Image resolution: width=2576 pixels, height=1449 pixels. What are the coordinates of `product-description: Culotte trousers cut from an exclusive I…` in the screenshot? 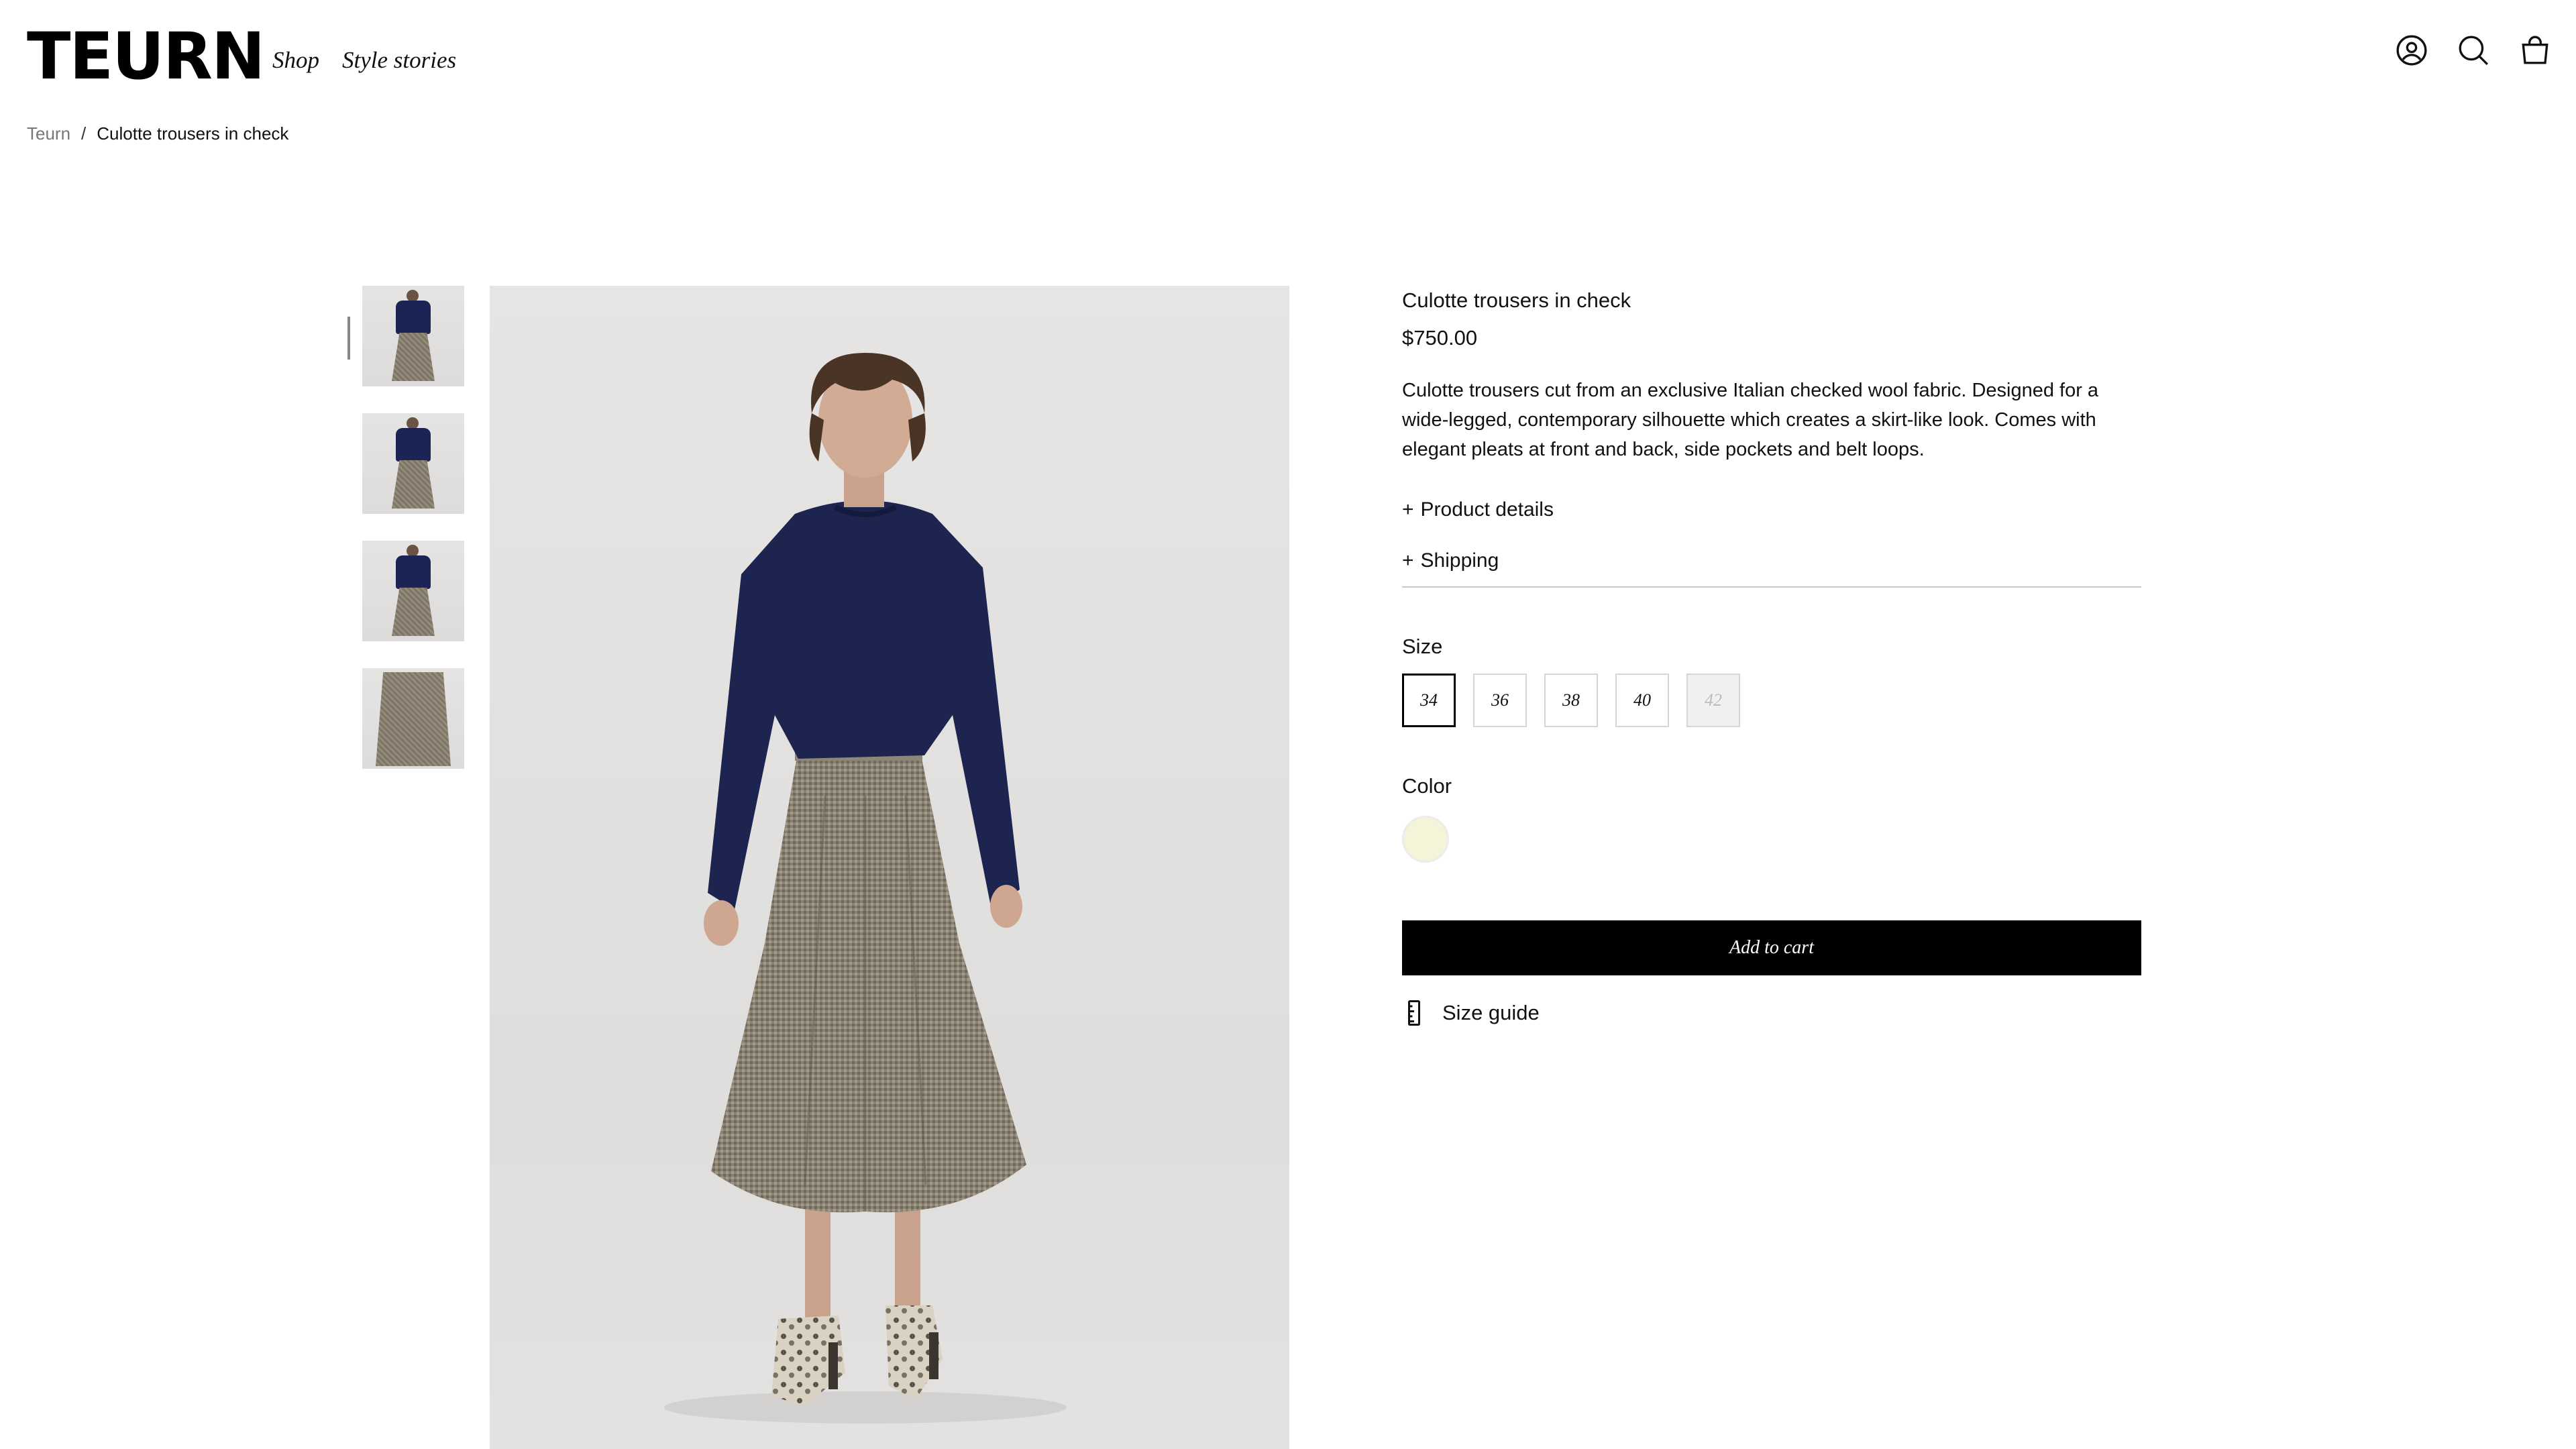 It's located at (1750, 420).